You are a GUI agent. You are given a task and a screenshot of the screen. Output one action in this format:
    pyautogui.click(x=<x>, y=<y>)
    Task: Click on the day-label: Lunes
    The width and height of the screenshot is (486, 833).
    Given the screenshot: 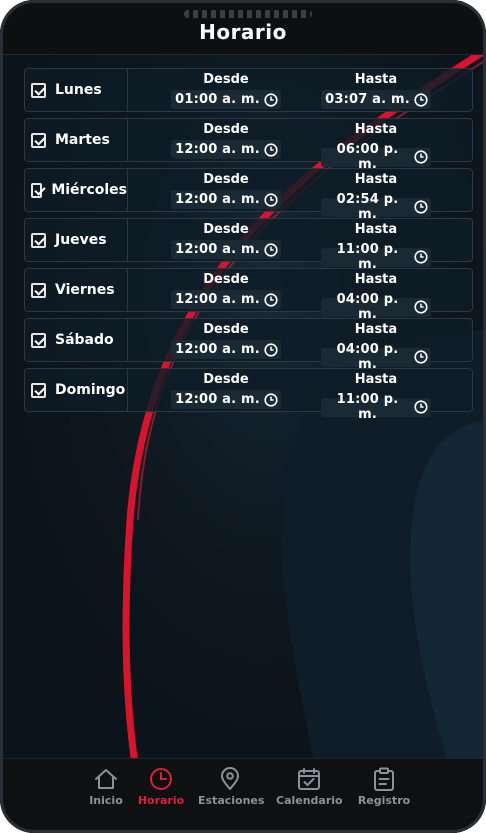 What is the action you would take?
    pyautogui.click(x=78, y=90)
    